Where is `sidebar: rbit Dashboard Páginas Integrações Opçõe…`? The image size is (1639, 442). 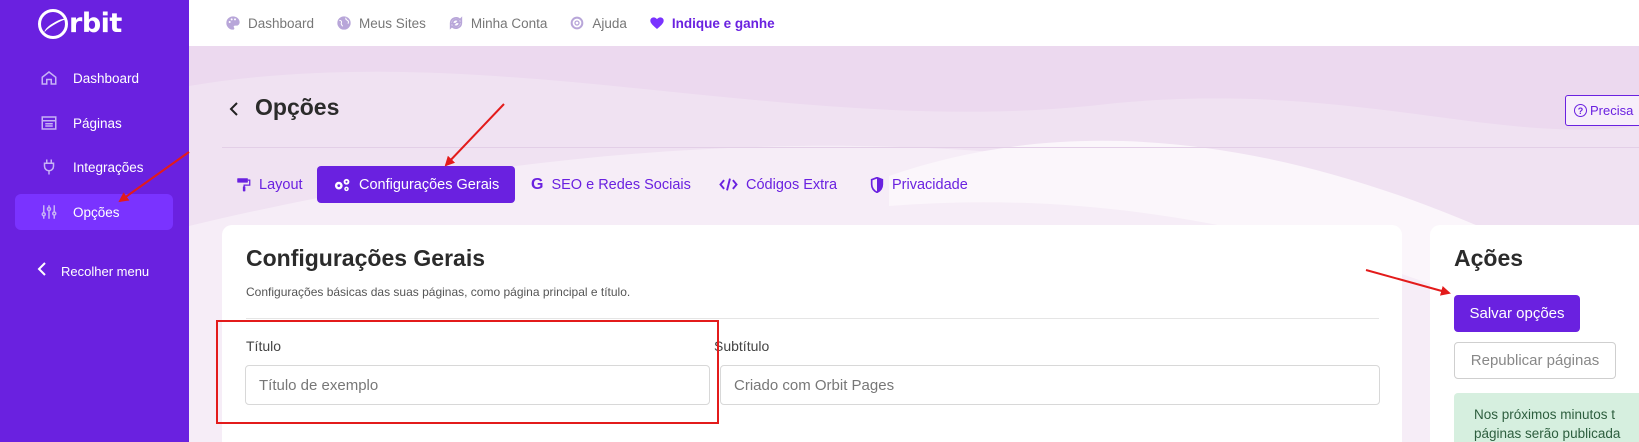
sidebar: rbit Dashboard Páginas Integrações Opçõe… is located at coordinates (94, 221).